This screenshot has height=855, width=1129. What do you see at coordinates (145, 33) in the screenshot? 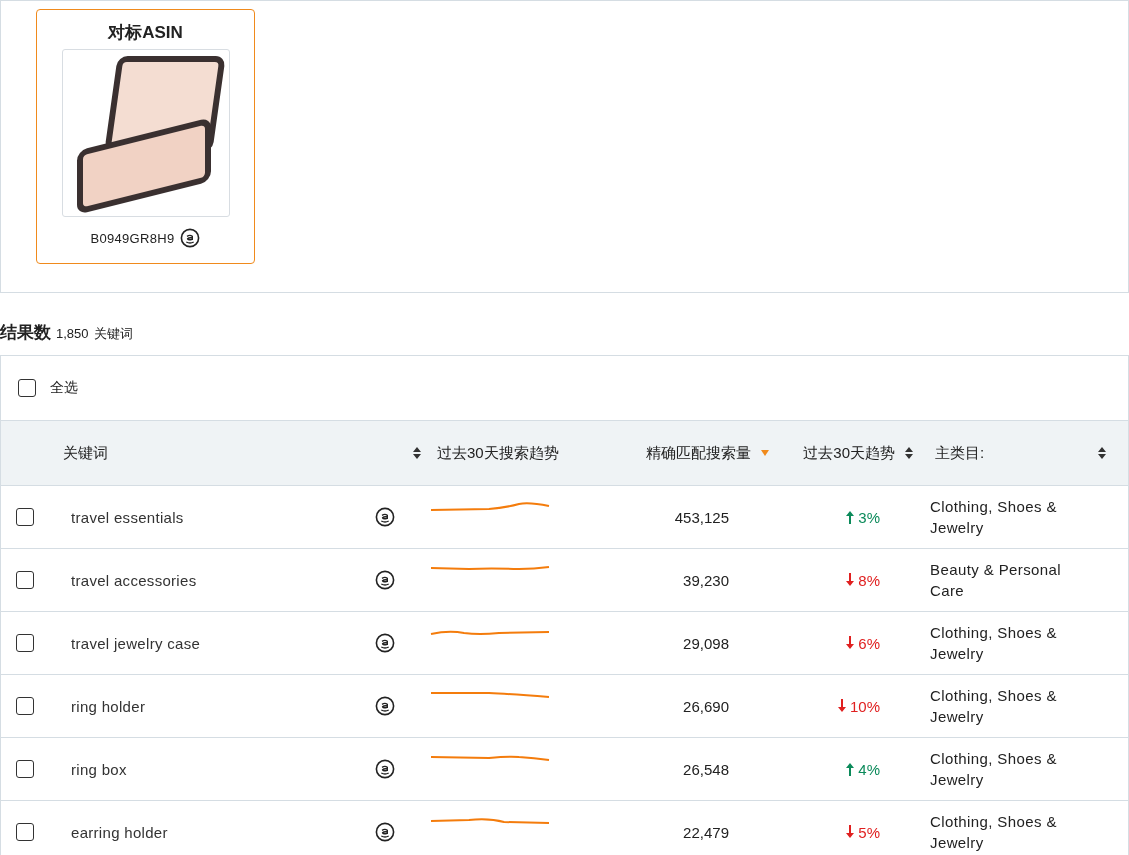
I see `card-title: 对标ASIN` at bounding box center [145, 33].